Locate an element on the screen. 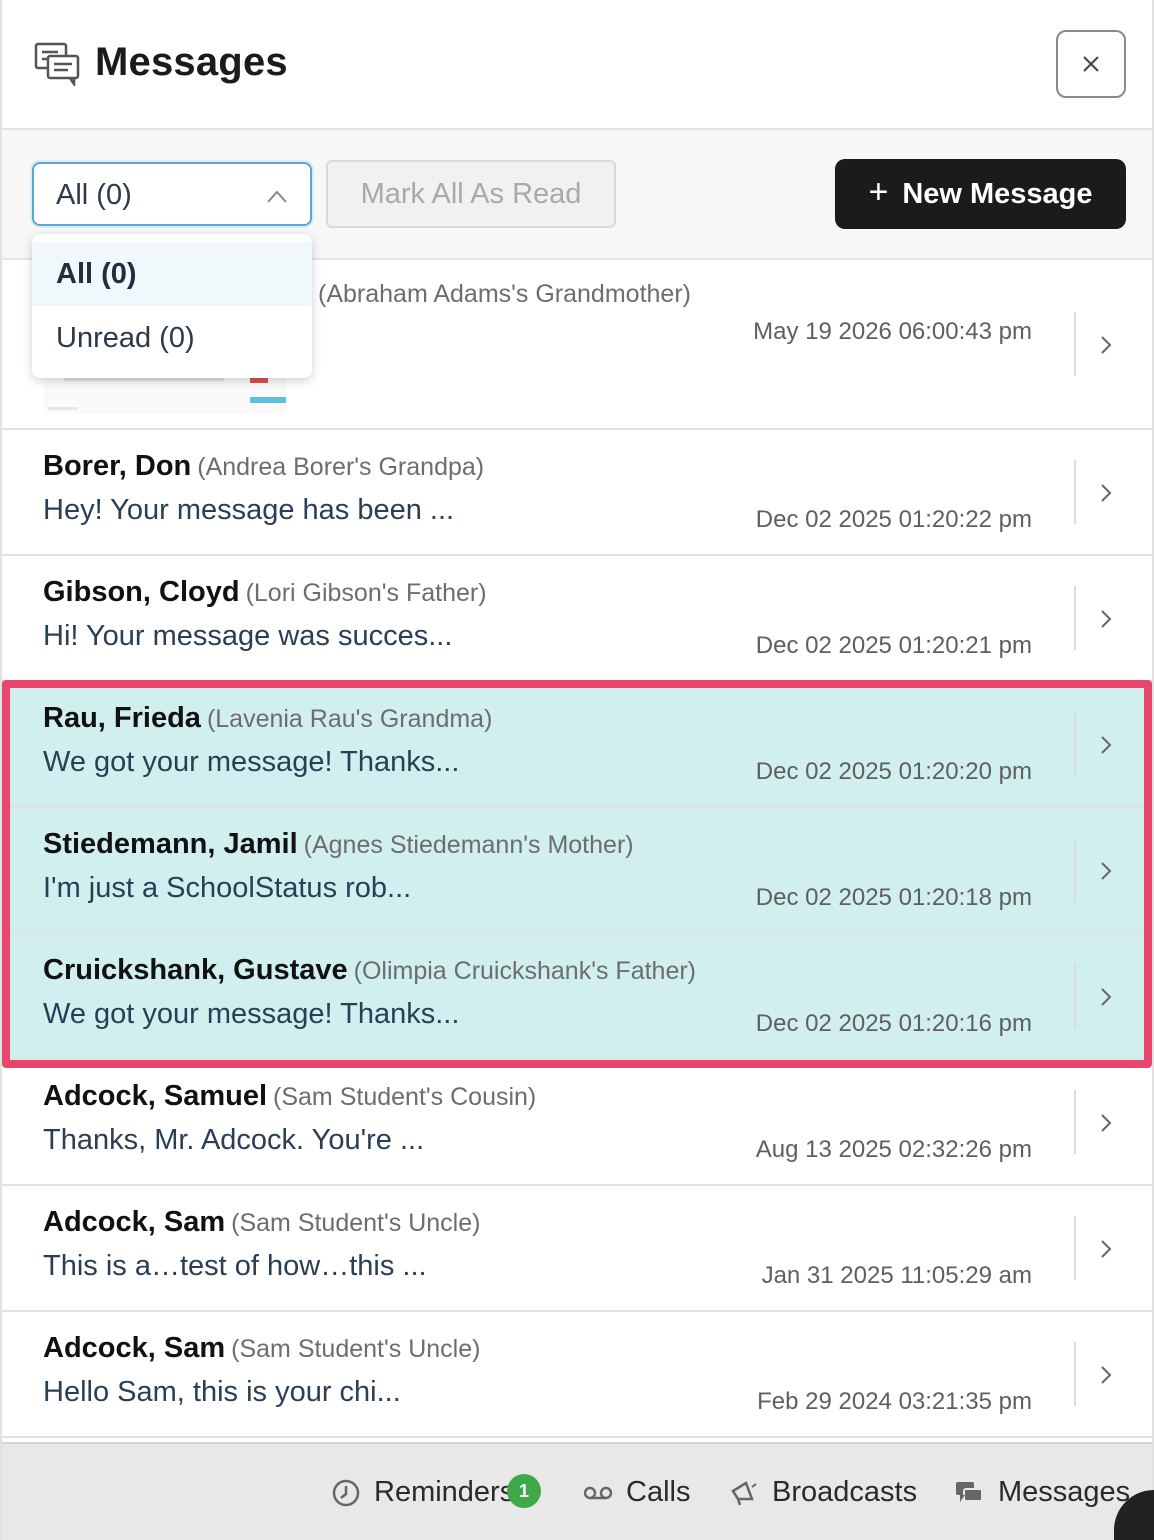 This screenshot has height=1540, width=1154. contact-name-line: Gibson, Cloyd (Lori Gibson's Father) is located at coordinates (265, 592).